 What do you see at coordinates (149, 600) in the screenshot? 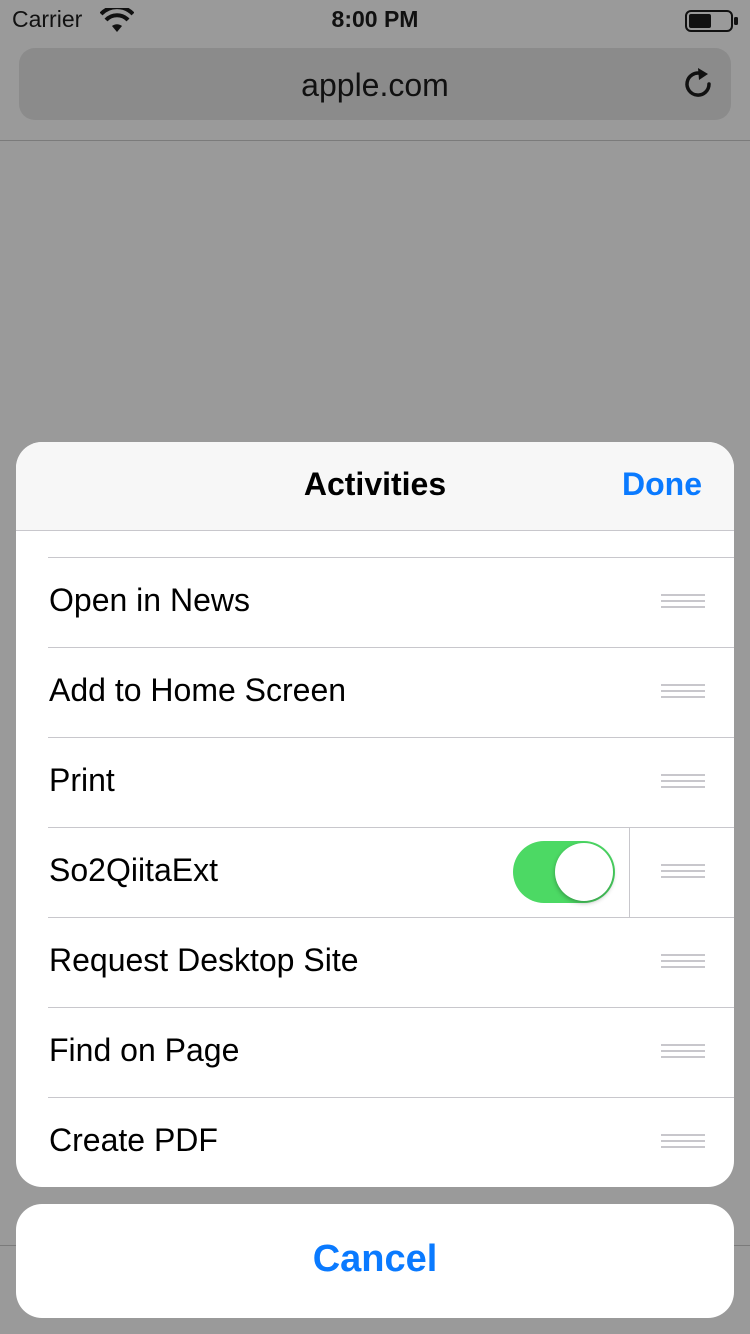
I see `list-item-label: Open in News` at bounding box center [149, 600].